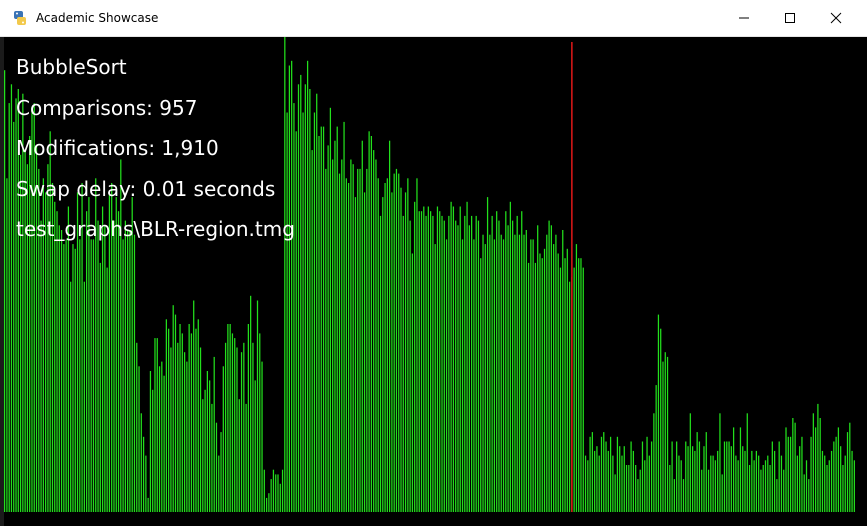 This screenshot has width=867, height=526. What do you see at coordinates (107, 107) in the screenshot?
I see `comparisons-count: Comparisons: 957` at bounding box center [107, 107].